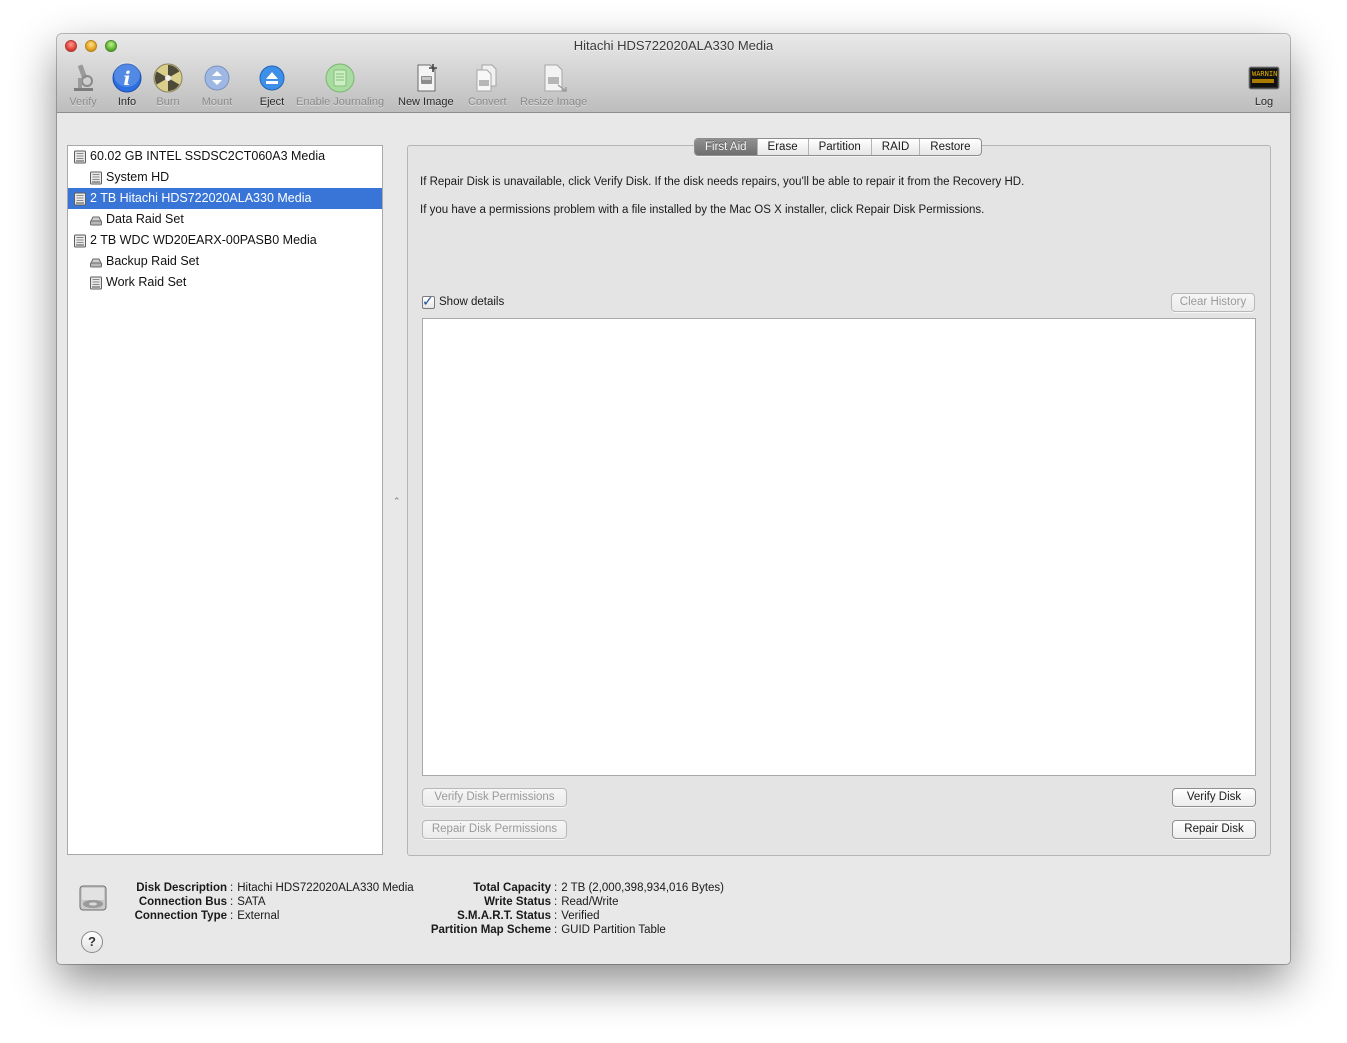 Image resolution: width=1347 pixels, height=1043 pixels. I want to click on convert-icon, so click(486, 78).